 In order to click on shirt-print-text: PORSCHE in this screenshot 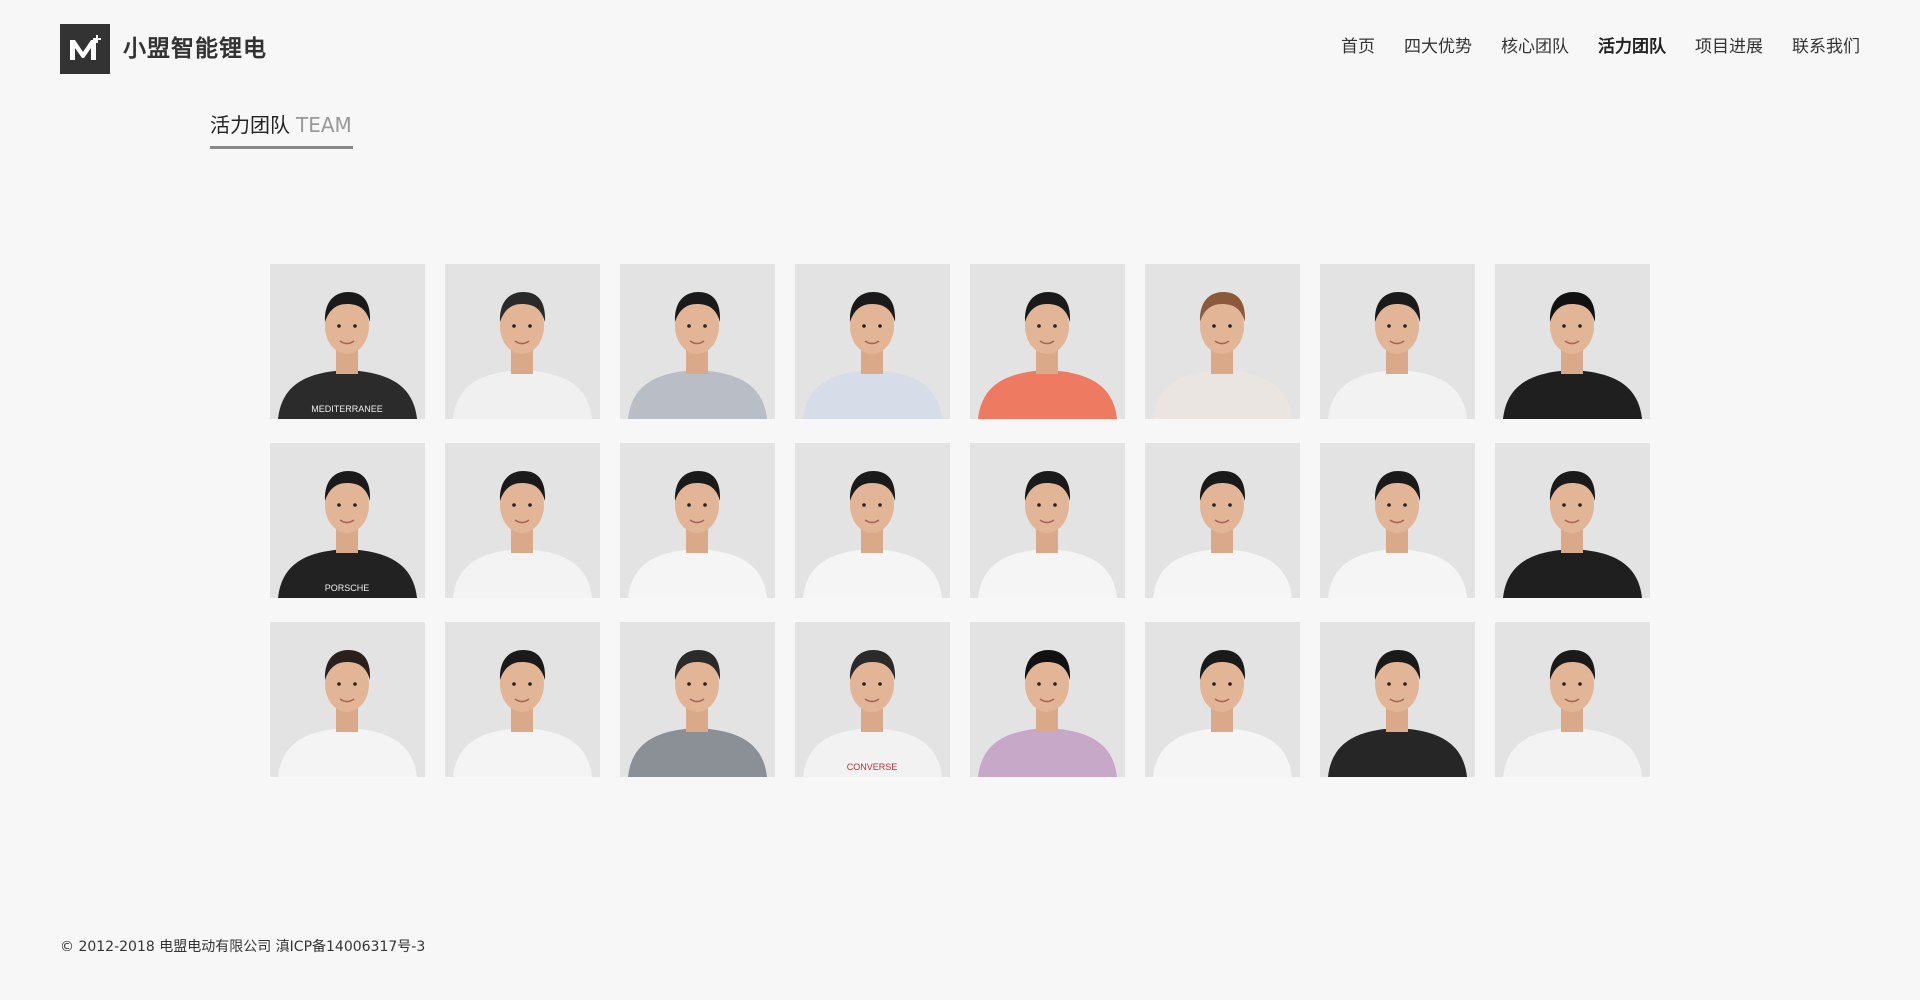, I will do `click(347, 588)`.